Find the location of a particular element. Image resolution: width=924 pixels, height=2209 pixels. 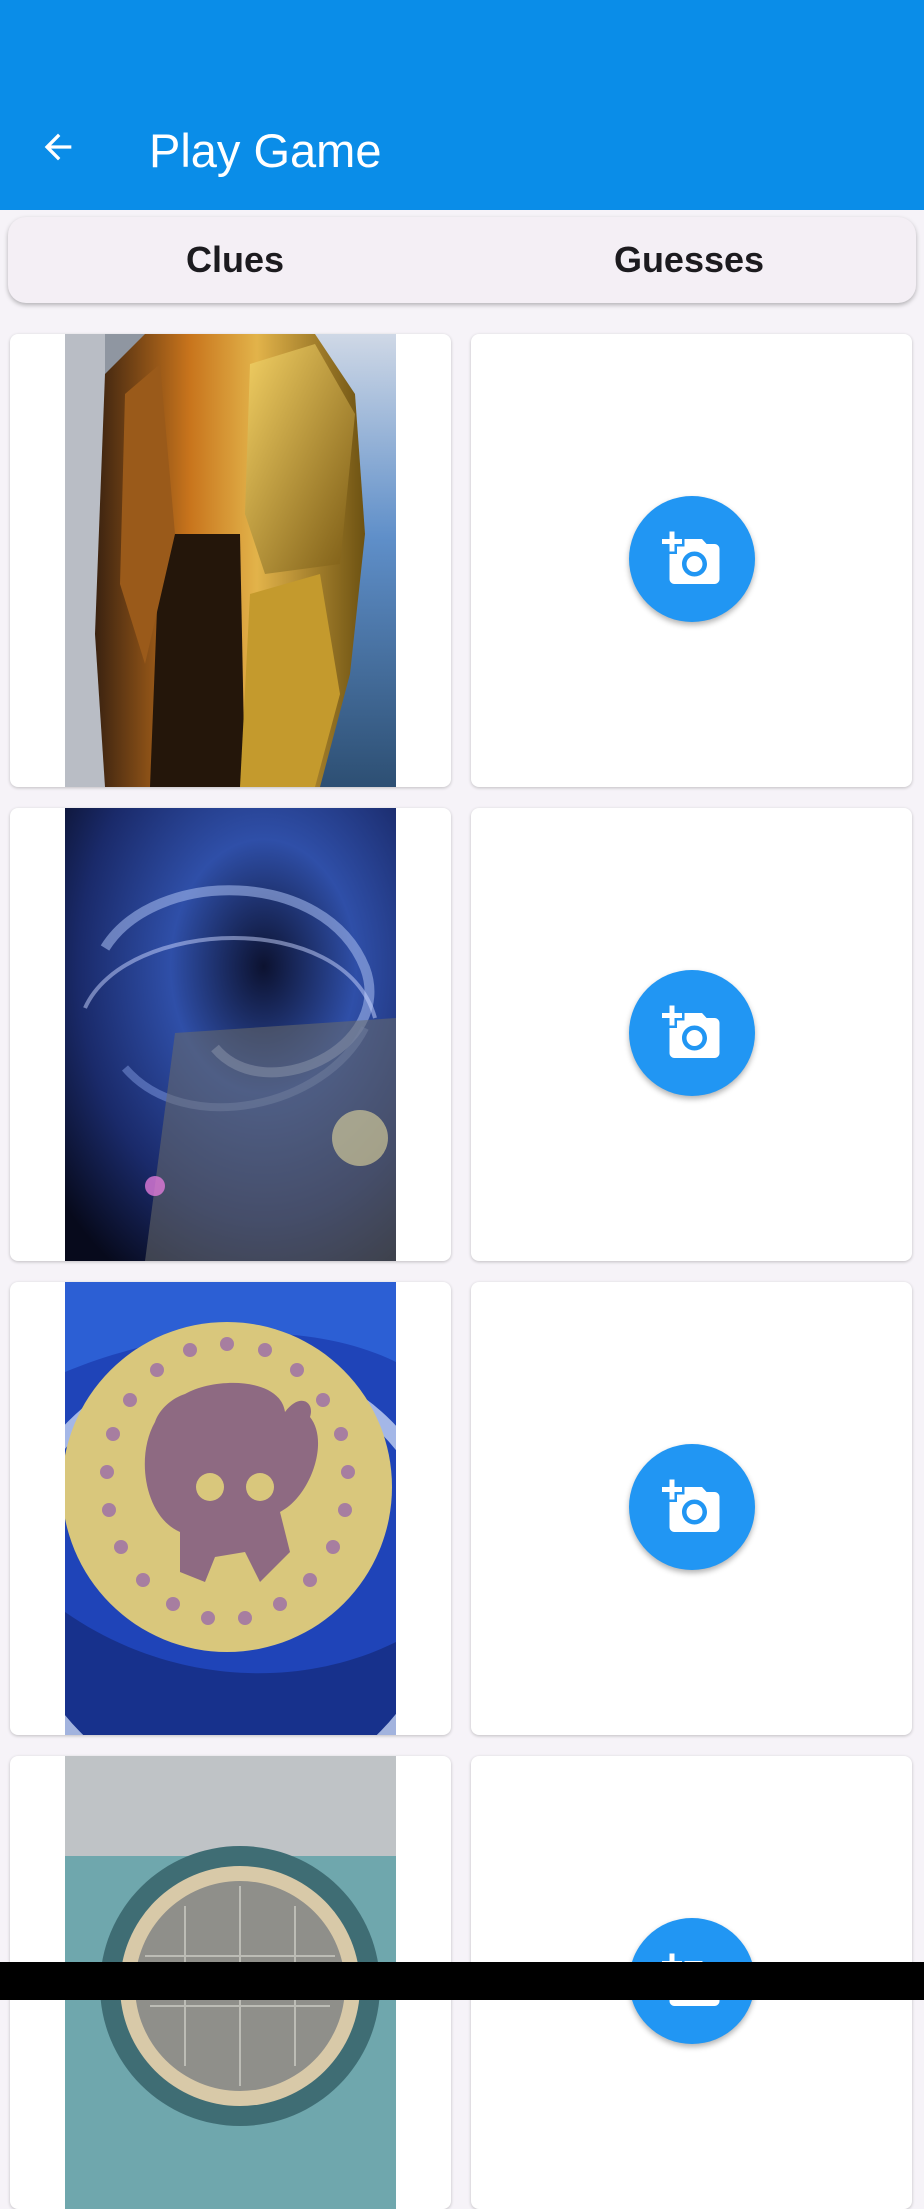

tab-guesses: Guesses is located at coordinates (689, 260).